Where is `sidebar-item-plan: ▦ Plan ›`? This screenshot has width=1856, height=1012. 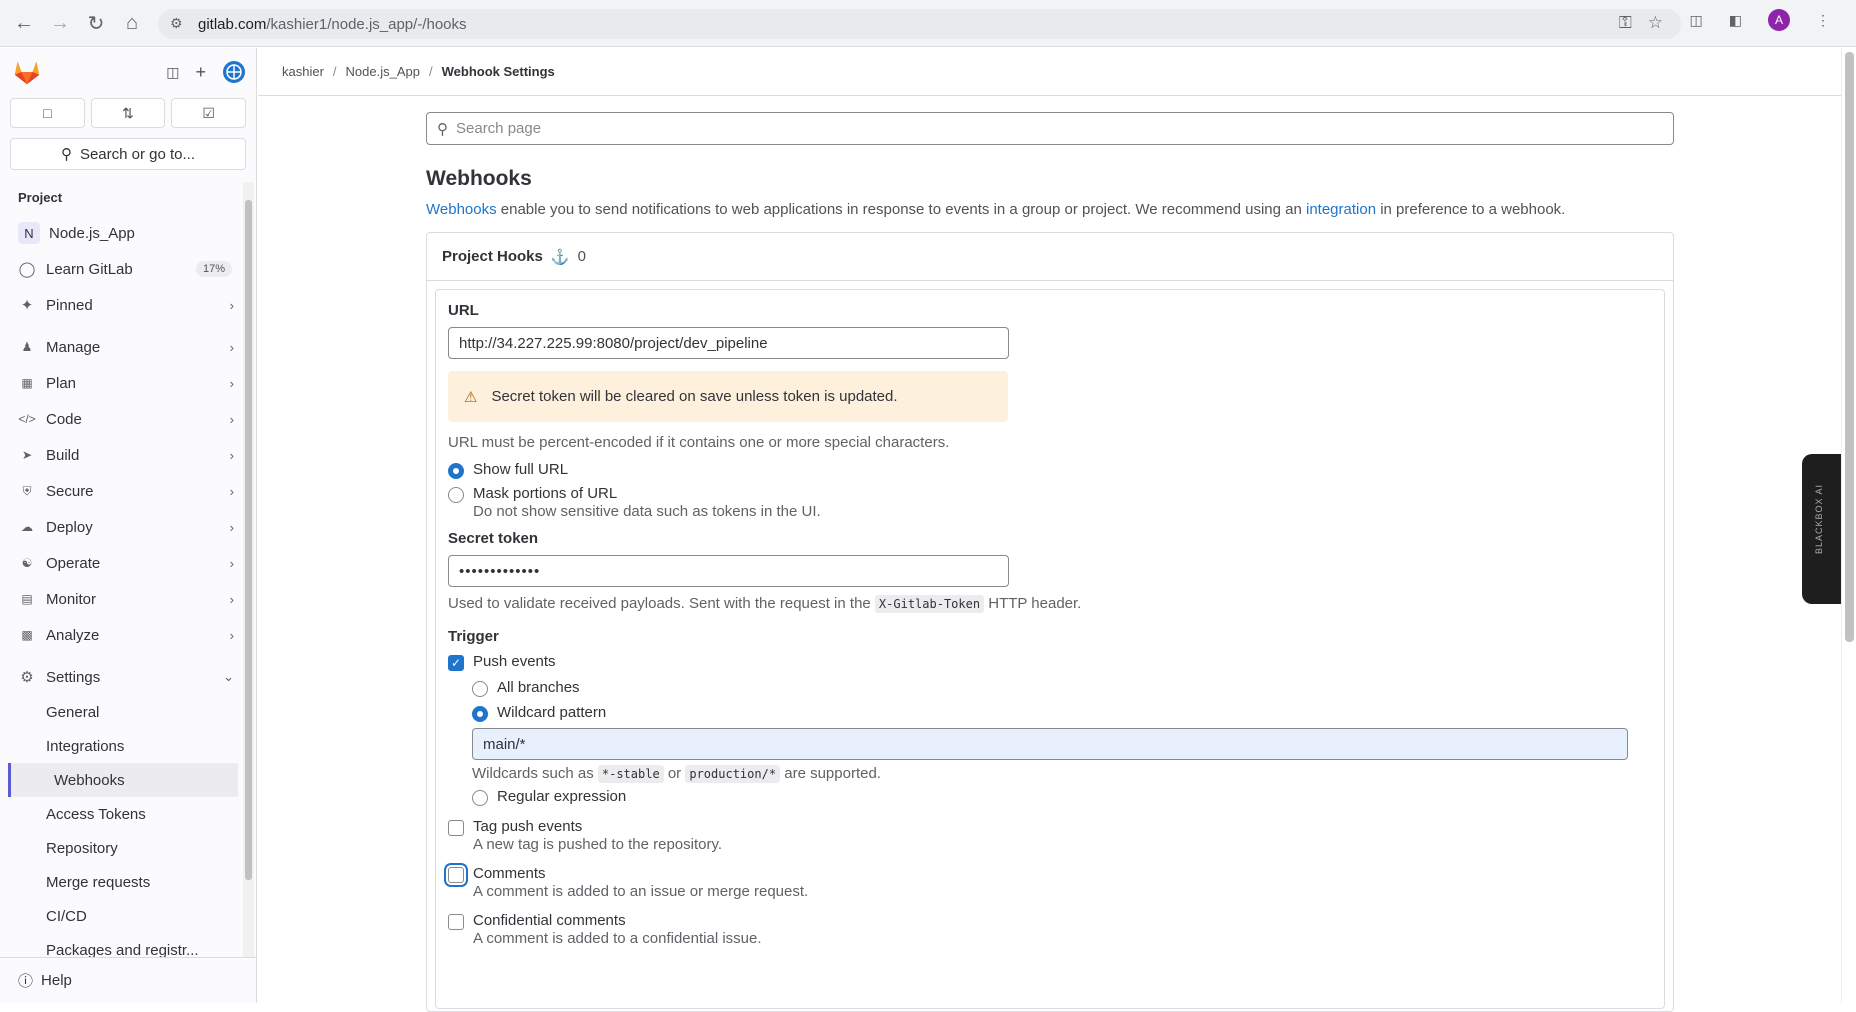 sidebar-item-plan: ▦ Plan › is located at coordinates (128, 383).